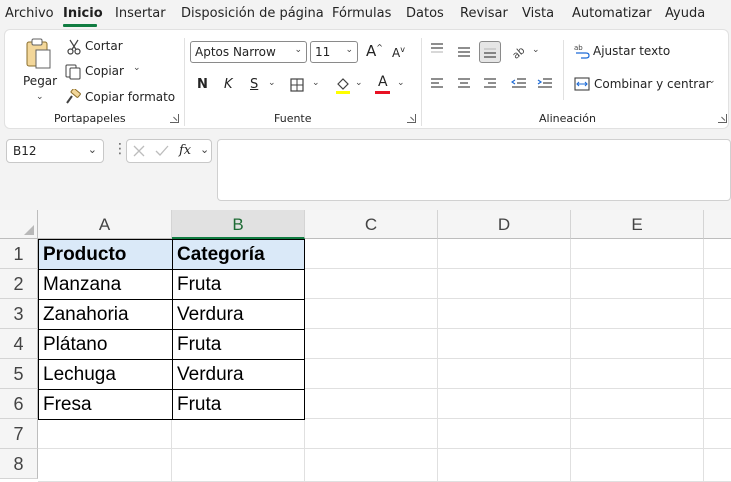 This screenshot has height=482, width=731. I want to click on align-top-icon, so click(437, 49).